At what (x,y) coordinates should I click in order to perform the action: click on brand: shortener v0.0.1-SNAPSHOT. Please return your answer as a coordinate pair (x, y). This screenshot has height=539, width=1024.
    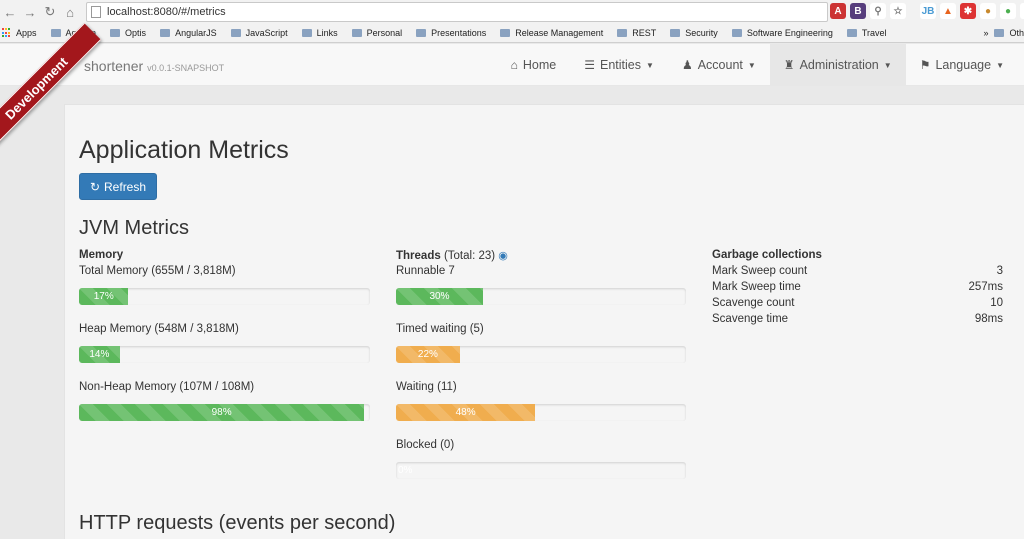
    Looking at the image, I should click on (154, 66).